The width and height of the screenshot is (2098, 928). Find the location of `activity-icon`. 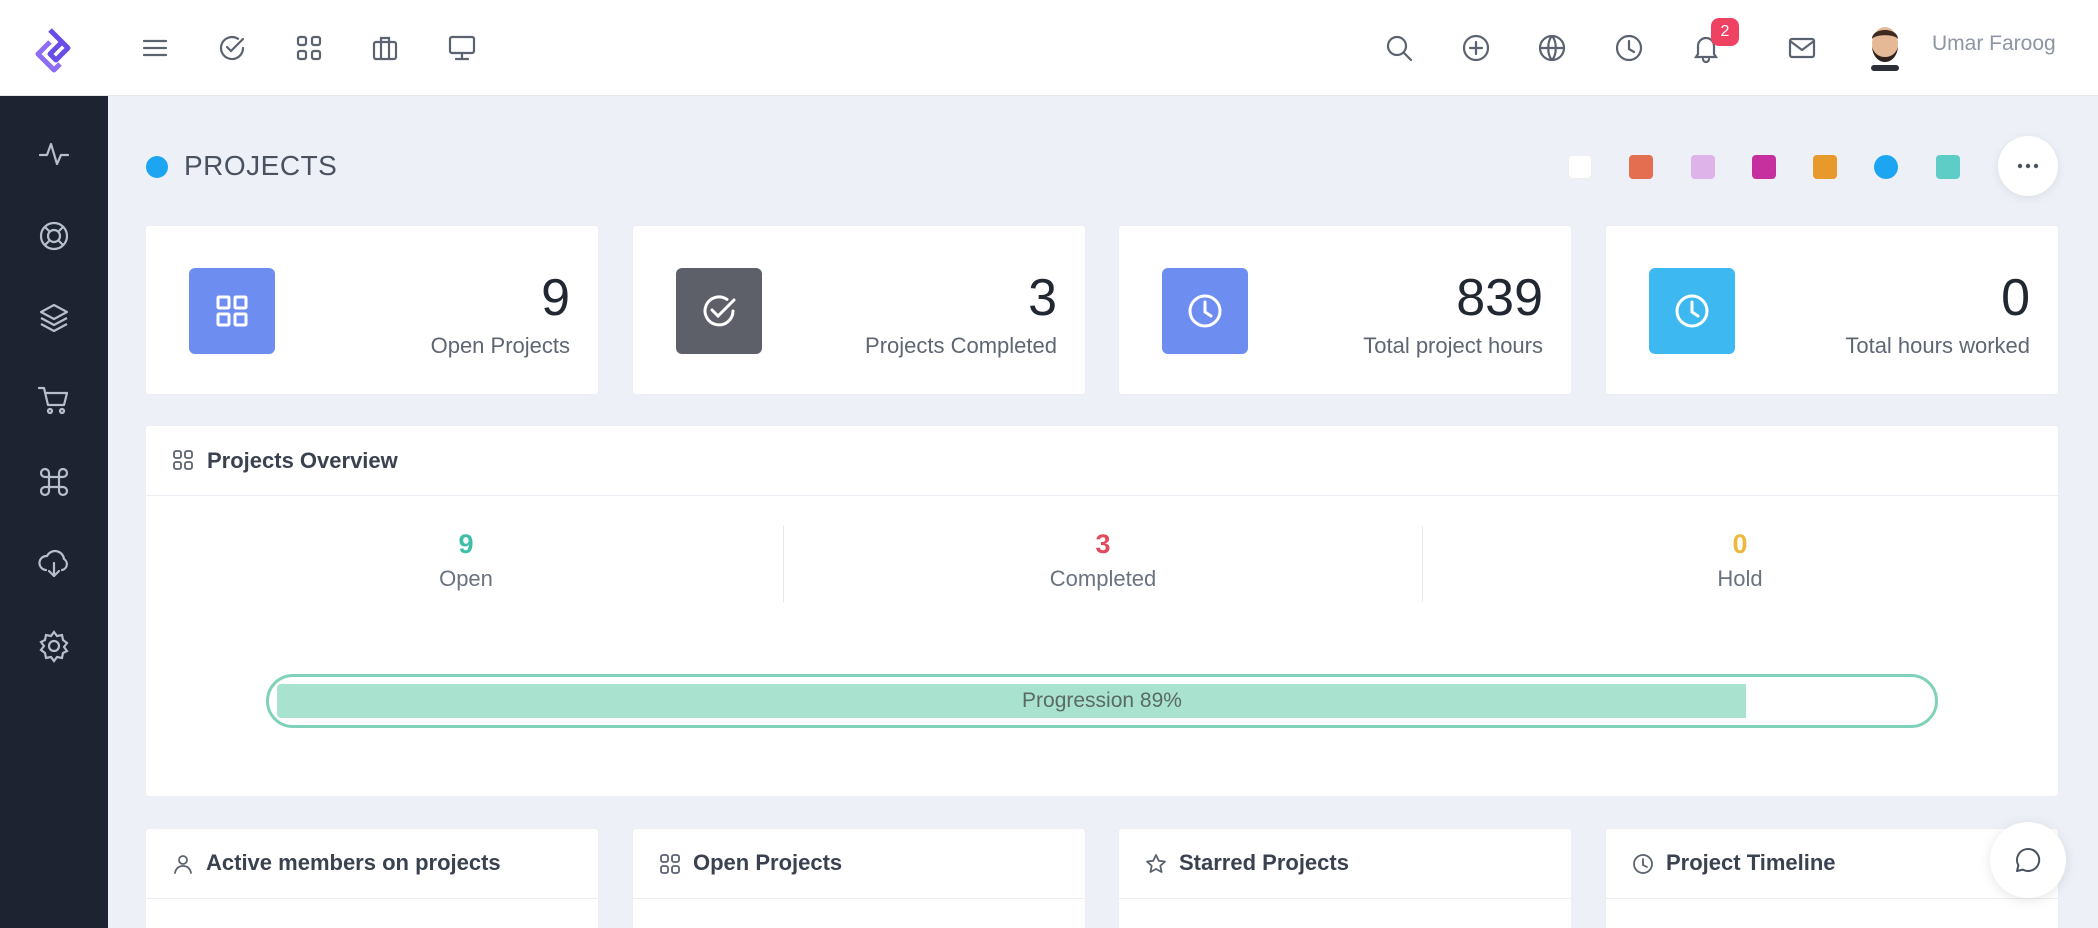

activity-icon is located at coordinates (54, 154).